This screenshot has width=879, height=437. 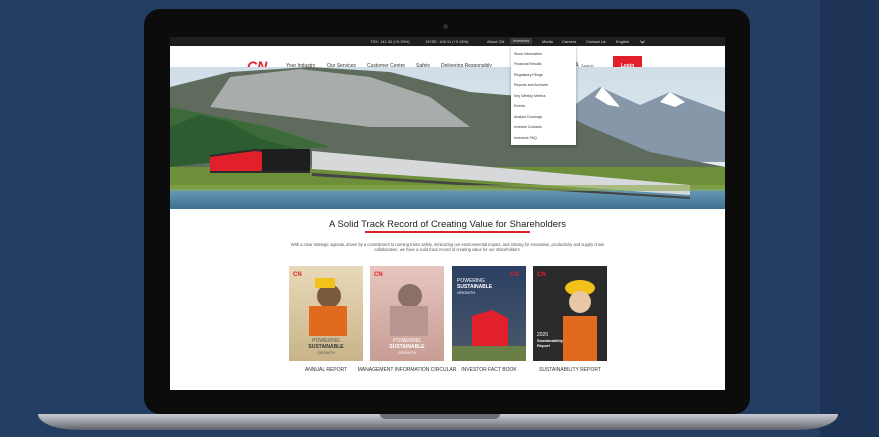 What do you see at coordinates (447, 232) in the screenshot?
I see `headline-underline` at bounding box center [447, 232].